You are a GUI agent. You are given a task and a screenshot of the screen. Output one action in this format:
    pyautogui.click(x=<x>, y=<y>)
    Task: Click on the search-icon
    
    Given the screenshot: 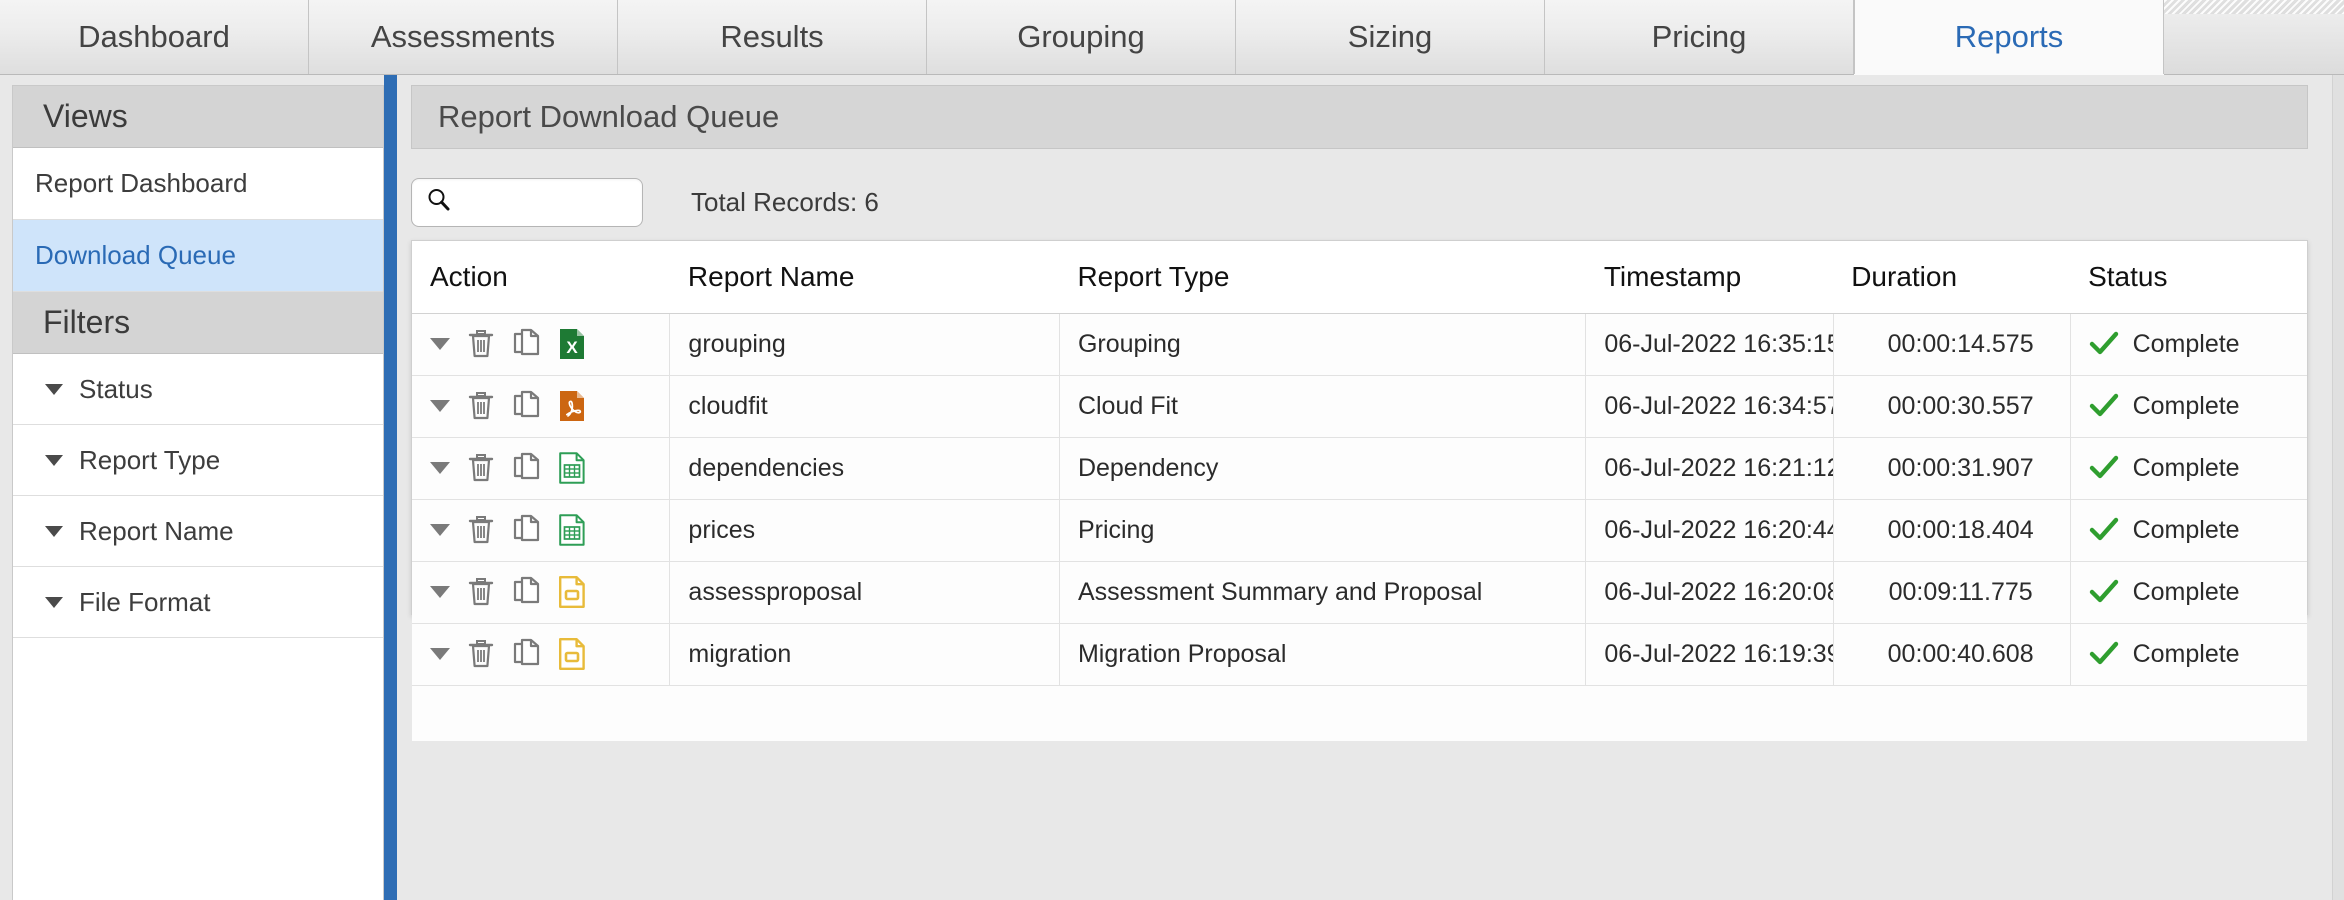 What is the action you would take?
    pyautogui.click(x=439, y=202)
    